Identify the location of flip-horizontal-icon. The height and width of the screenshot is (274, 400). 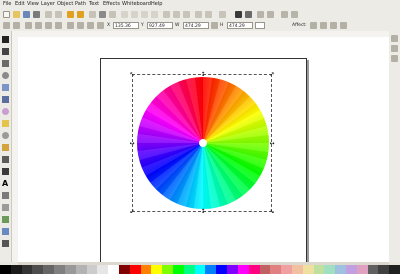
(48, 25).